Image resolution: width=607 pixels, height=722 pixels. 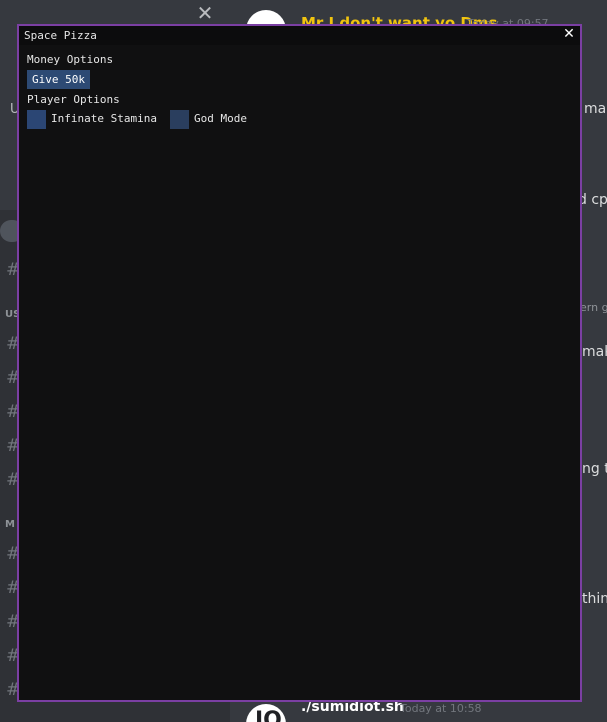 What do you see at coordinates (593, 307) in the screenshot?
I see `message-text-fragment: ern g` at bounding box center [593, 307].